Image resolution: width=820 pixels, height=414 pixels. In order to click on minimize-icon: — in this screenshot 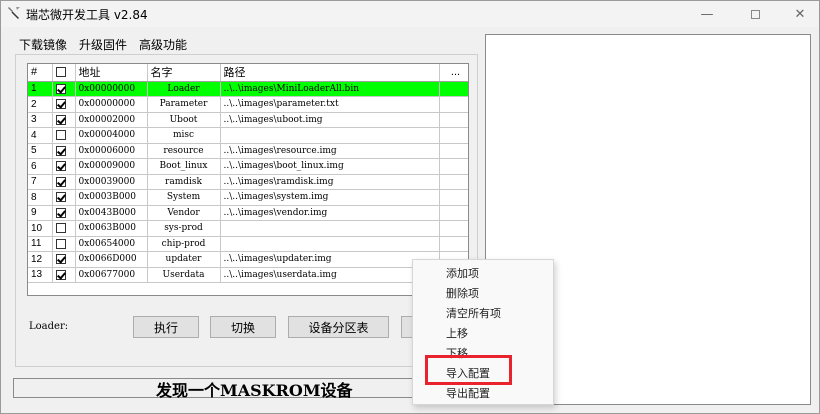, I will do `click(707, 14)`.